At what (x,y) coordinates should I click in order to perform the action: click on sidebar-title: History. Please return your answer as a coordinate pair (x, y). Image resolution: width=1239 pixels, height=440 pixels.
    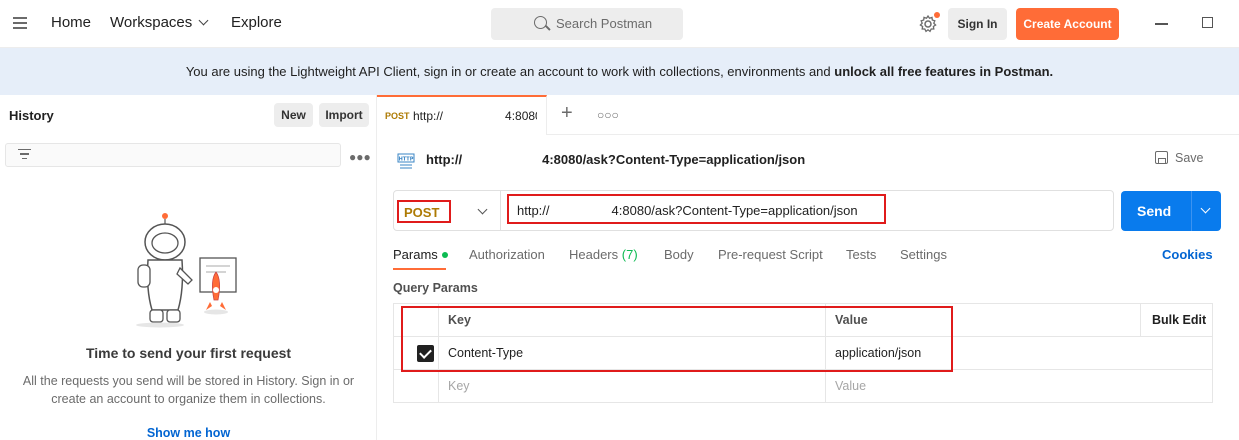
    Looking at the image, I should click on (31, 115).